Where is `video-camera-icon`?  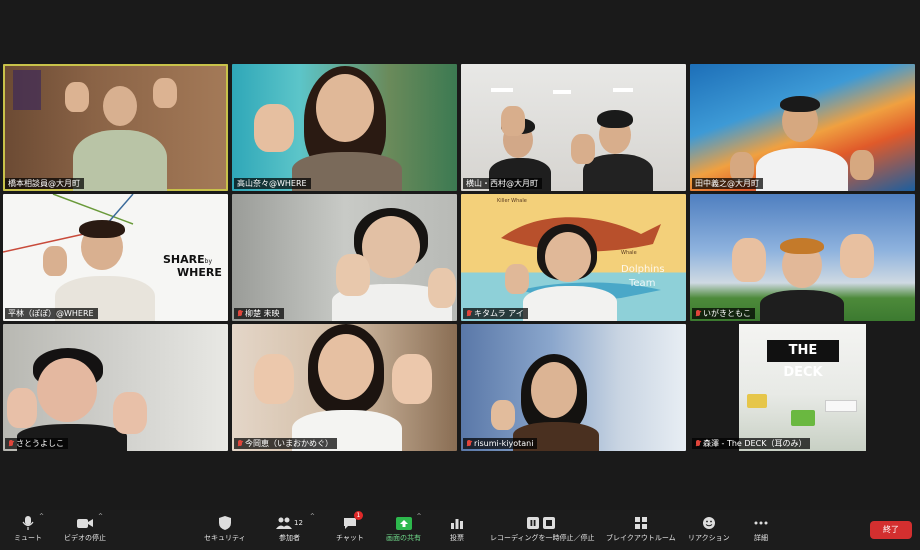 video-camera-icon is located at coordinates (85, 523).